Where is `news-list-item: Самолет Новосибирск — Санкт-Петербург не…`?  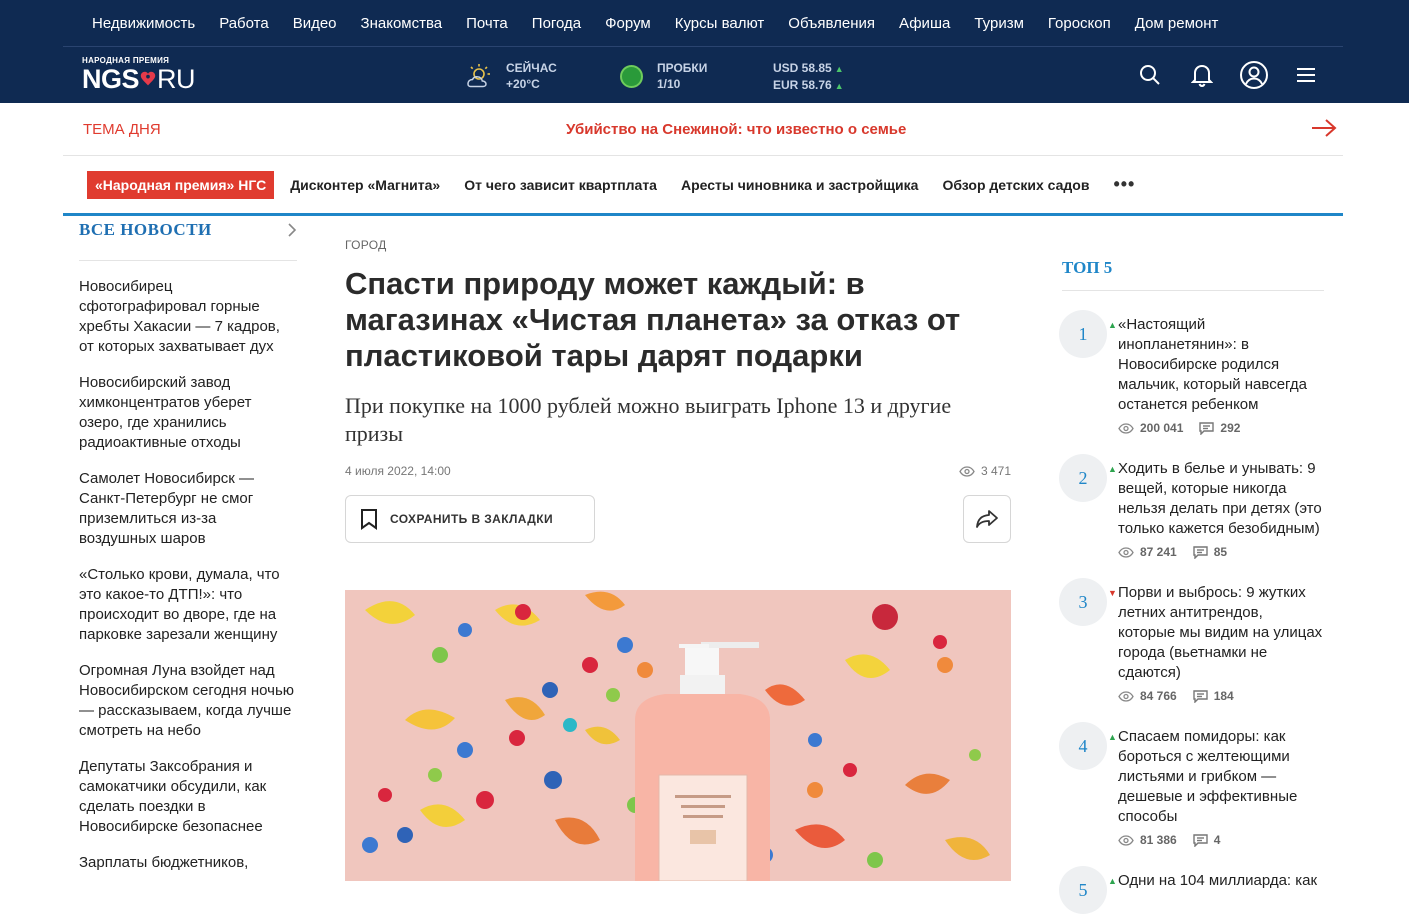 news-list-item: Самолет Новосибирск — Санкт-Петербург не… is located at coordinates (188, 509).